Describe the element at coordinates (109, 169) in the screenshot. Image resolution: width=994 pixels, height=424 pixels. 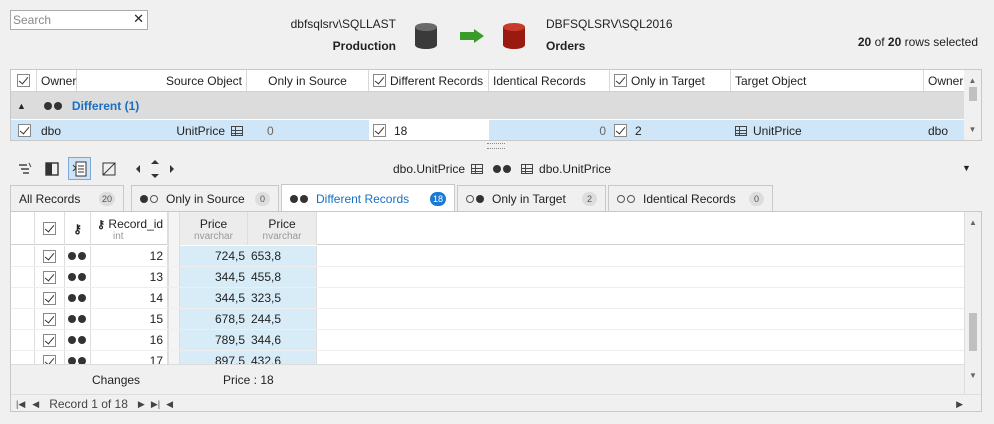
I see `hide-identical-icon` at that location.